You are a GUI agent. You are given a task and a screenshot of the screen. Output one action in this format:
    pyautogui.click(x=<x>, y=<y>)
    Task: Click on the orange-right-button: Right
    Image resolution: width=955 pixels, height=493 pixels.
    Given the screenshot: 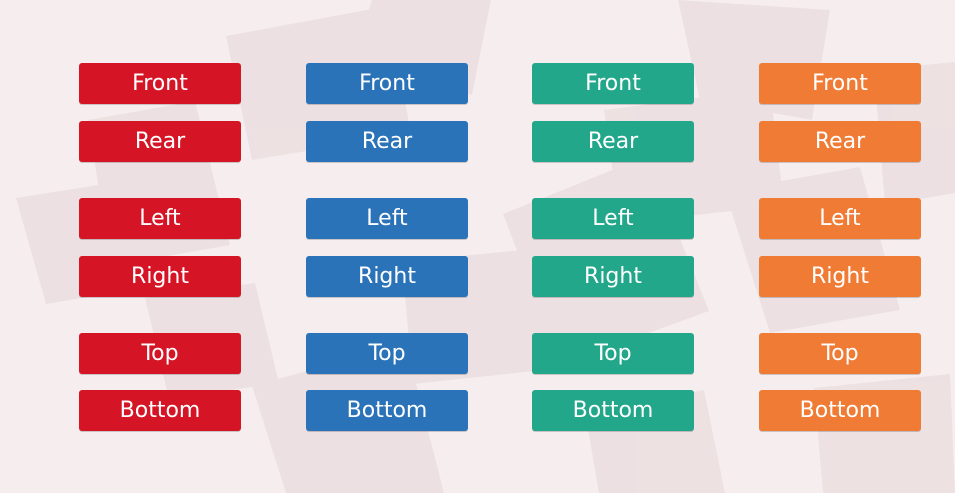 What is the action you would take?
    pyautogui.click(x=840, y=276)
    